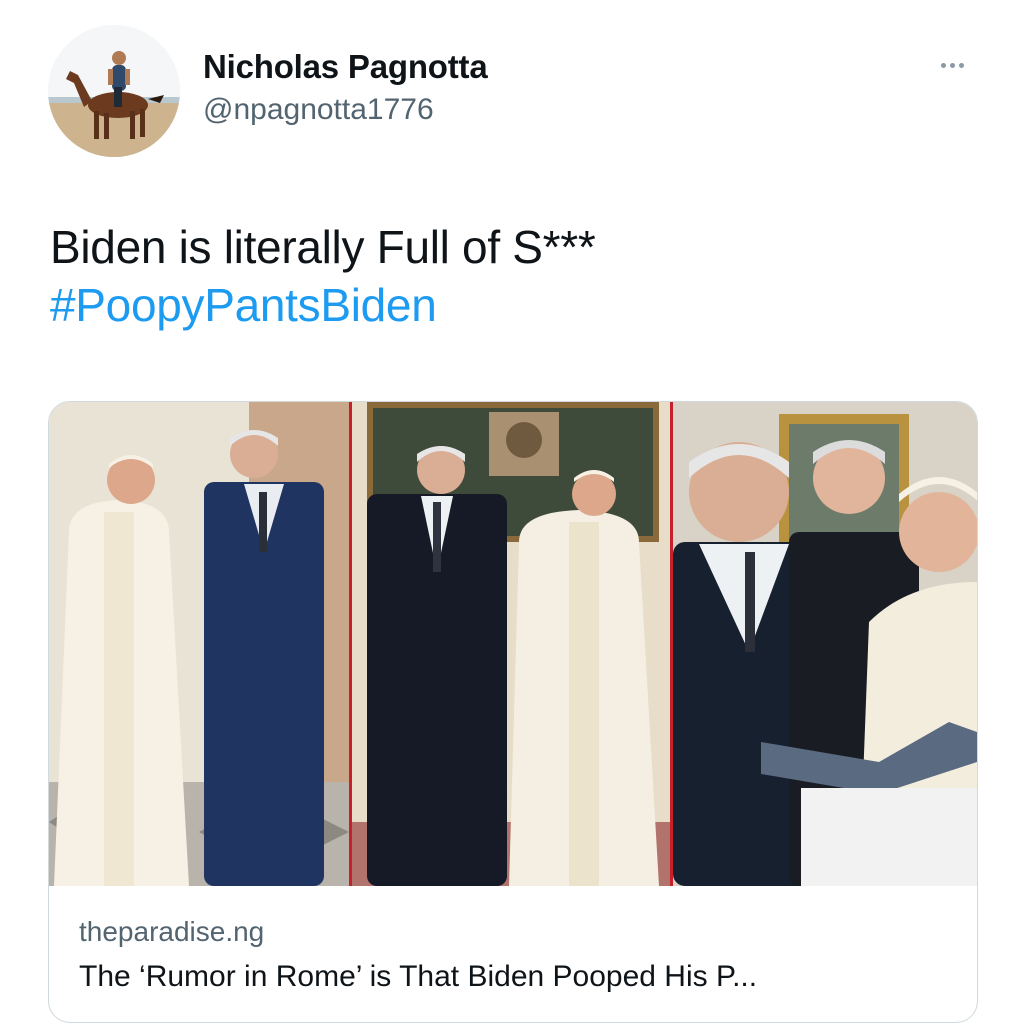 Image resolution: width=1024 pixels, height=1023 pixels. Describe the element at coordinates (345, 67) in the screenshot. I see `author-display-name: Nicholas Pagnotta` at that location.